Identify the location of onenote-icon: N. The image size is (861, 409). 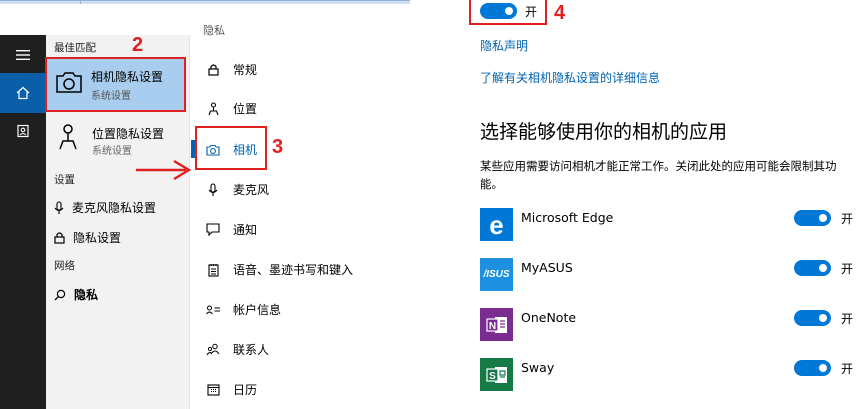
(496, 324).